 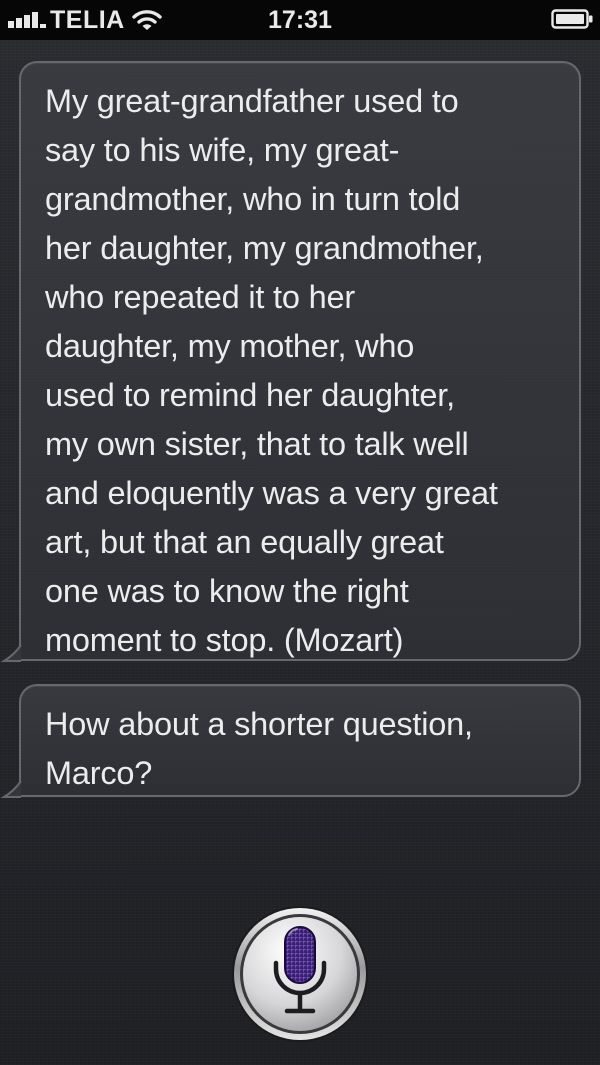 What do you see at coordinates (572, 19) in the screenshot?
I see `battery-icon` at bounding box center [572, 19].